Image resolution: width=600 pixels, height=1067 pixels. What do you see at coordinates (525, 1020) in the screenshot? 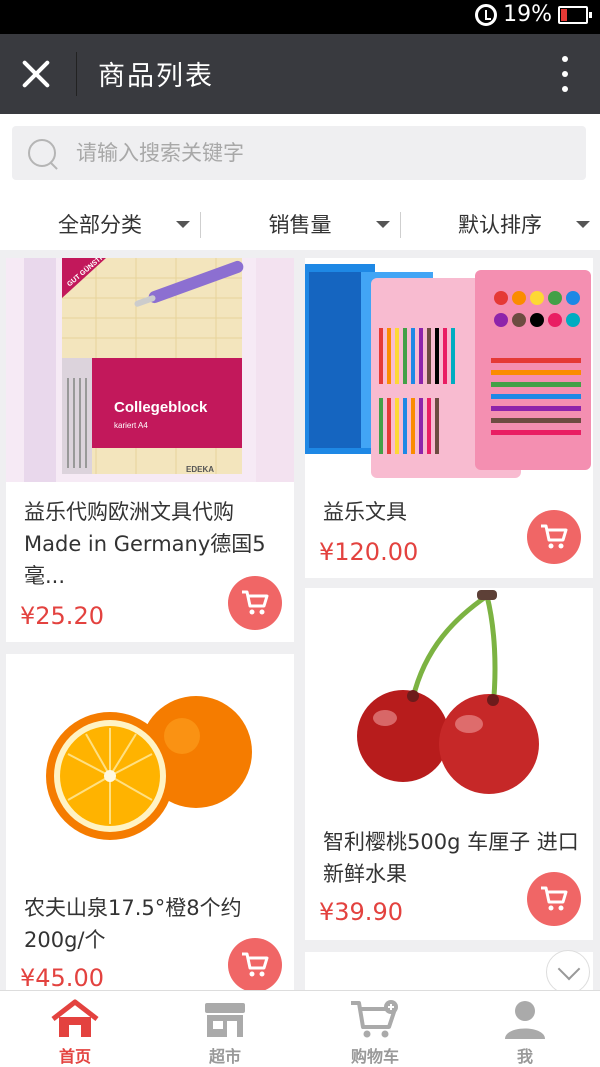
I see `user-icon` at bounding box center [525, 1020].